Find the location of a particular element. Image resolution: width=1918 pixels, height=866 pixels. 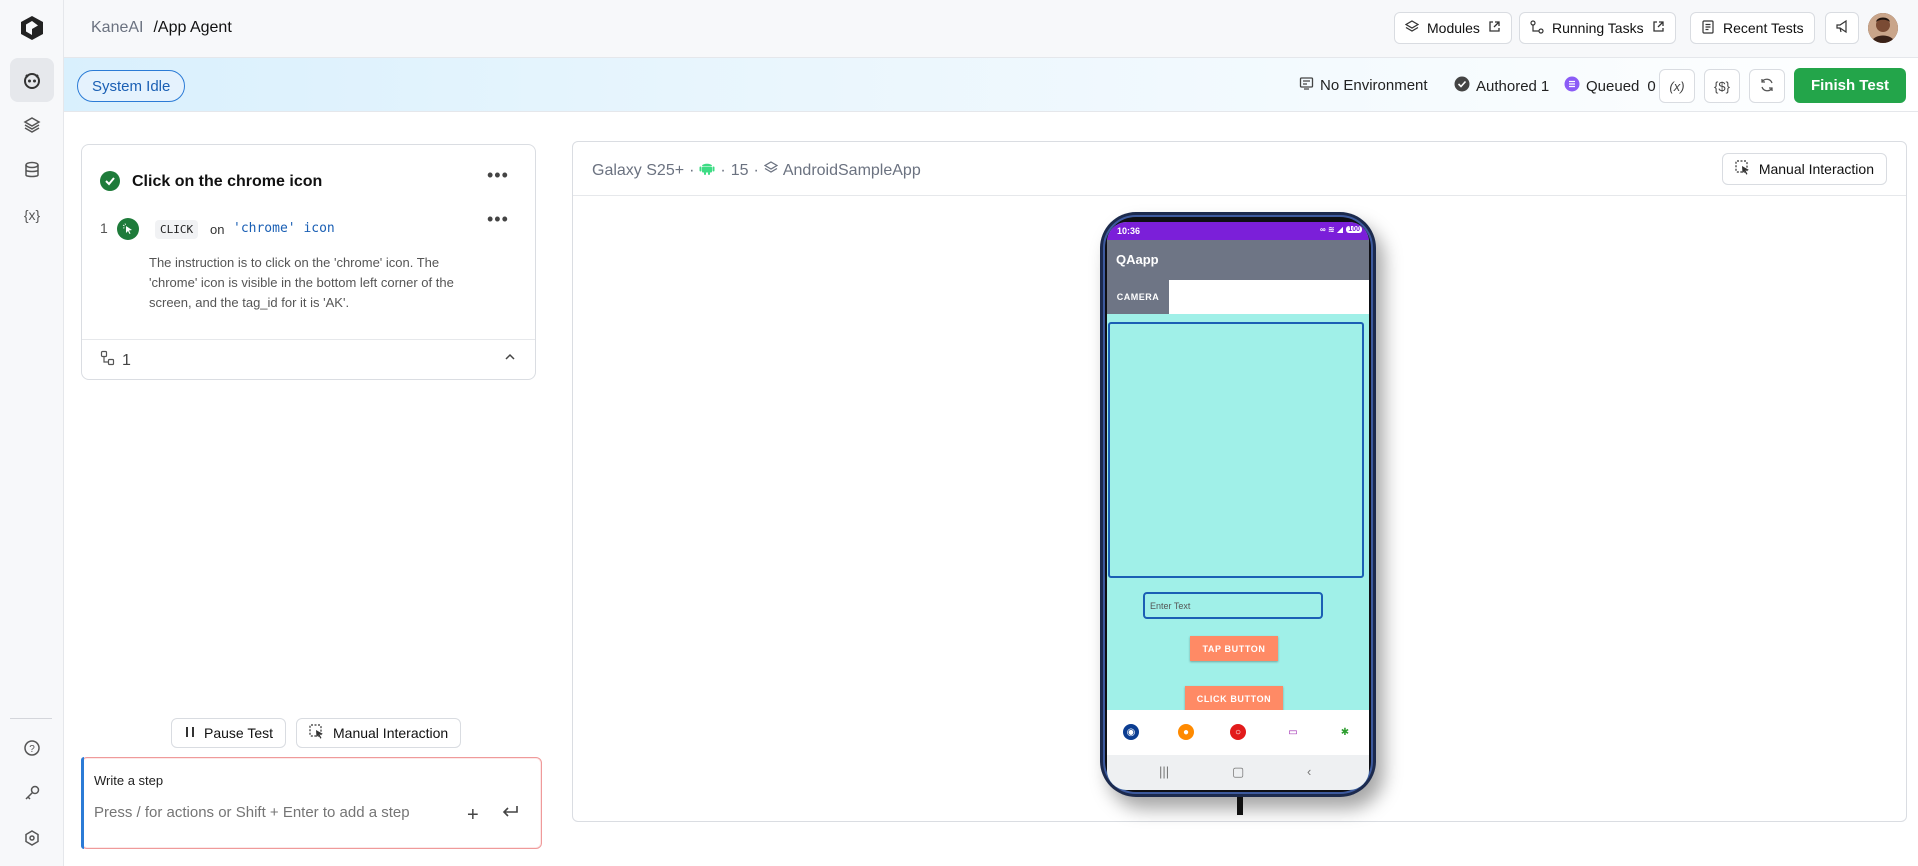

secrets-button: {$} is located at coordinates (1722, 86).